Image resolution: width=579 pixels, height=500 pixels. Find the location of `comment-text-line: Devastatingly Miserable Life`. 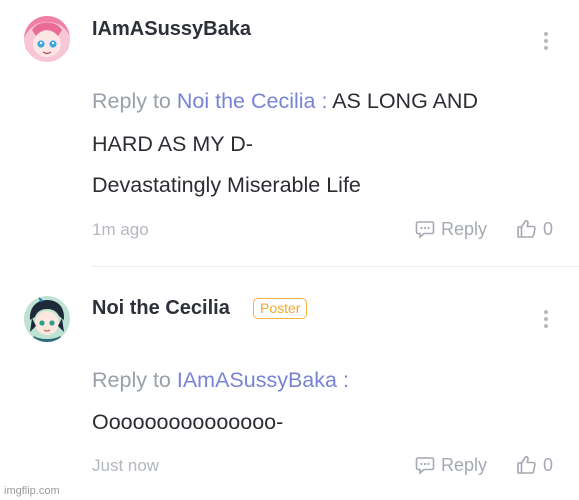

comment-text-line: Devastatingly Miserable Life is located at coordinates (226, 185).